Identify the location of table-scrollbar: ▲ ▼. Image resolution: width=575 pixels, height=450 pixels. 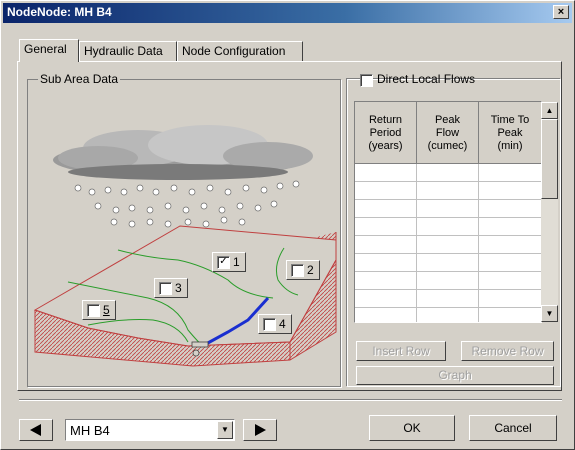
(549, 212).